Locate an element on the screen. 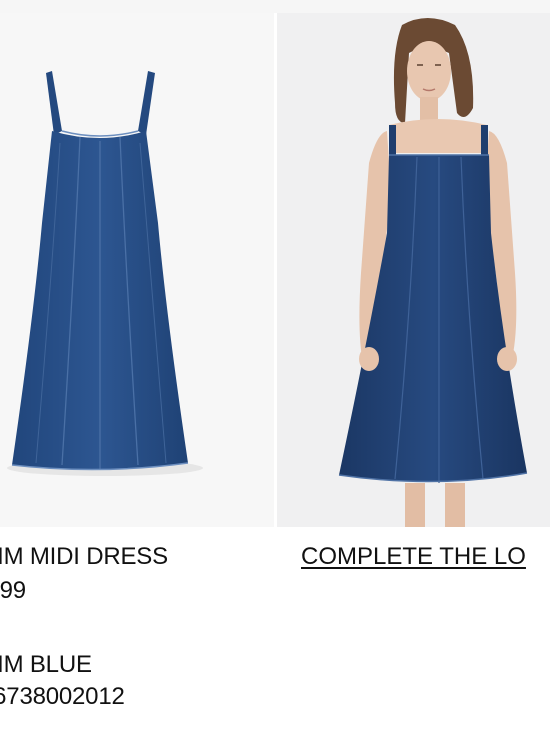 This screenshot has height=733, width=550. top-strip is located at coordinates (275, 6).